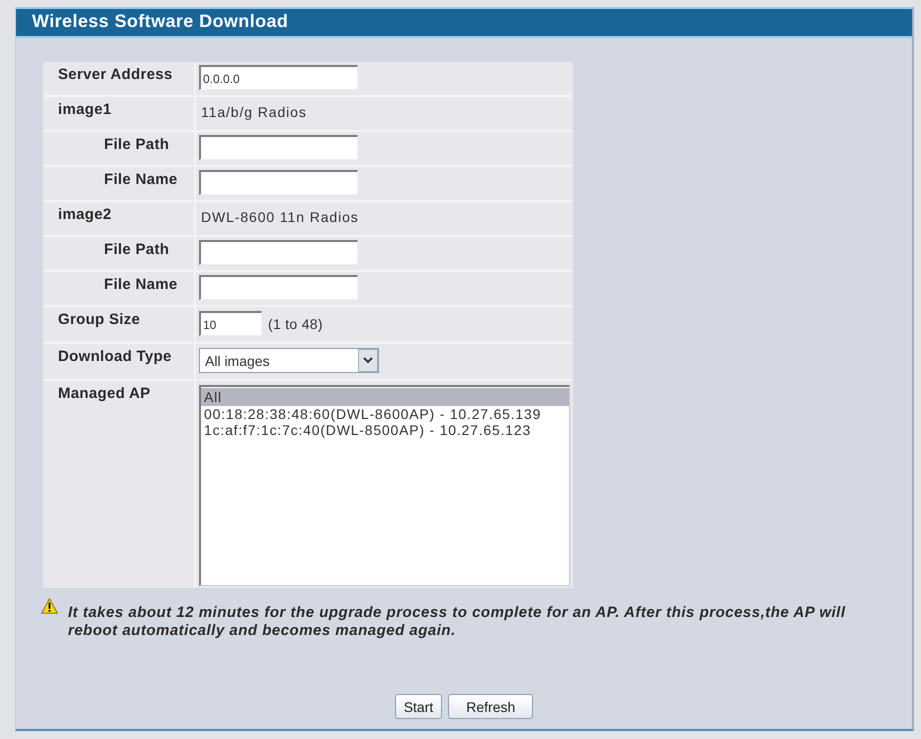 The image size is (921, 739). What do you see at coordinates (491, 706) in the screenshot?
I see `action-button: Refresh` at bounding box center [491, 706].